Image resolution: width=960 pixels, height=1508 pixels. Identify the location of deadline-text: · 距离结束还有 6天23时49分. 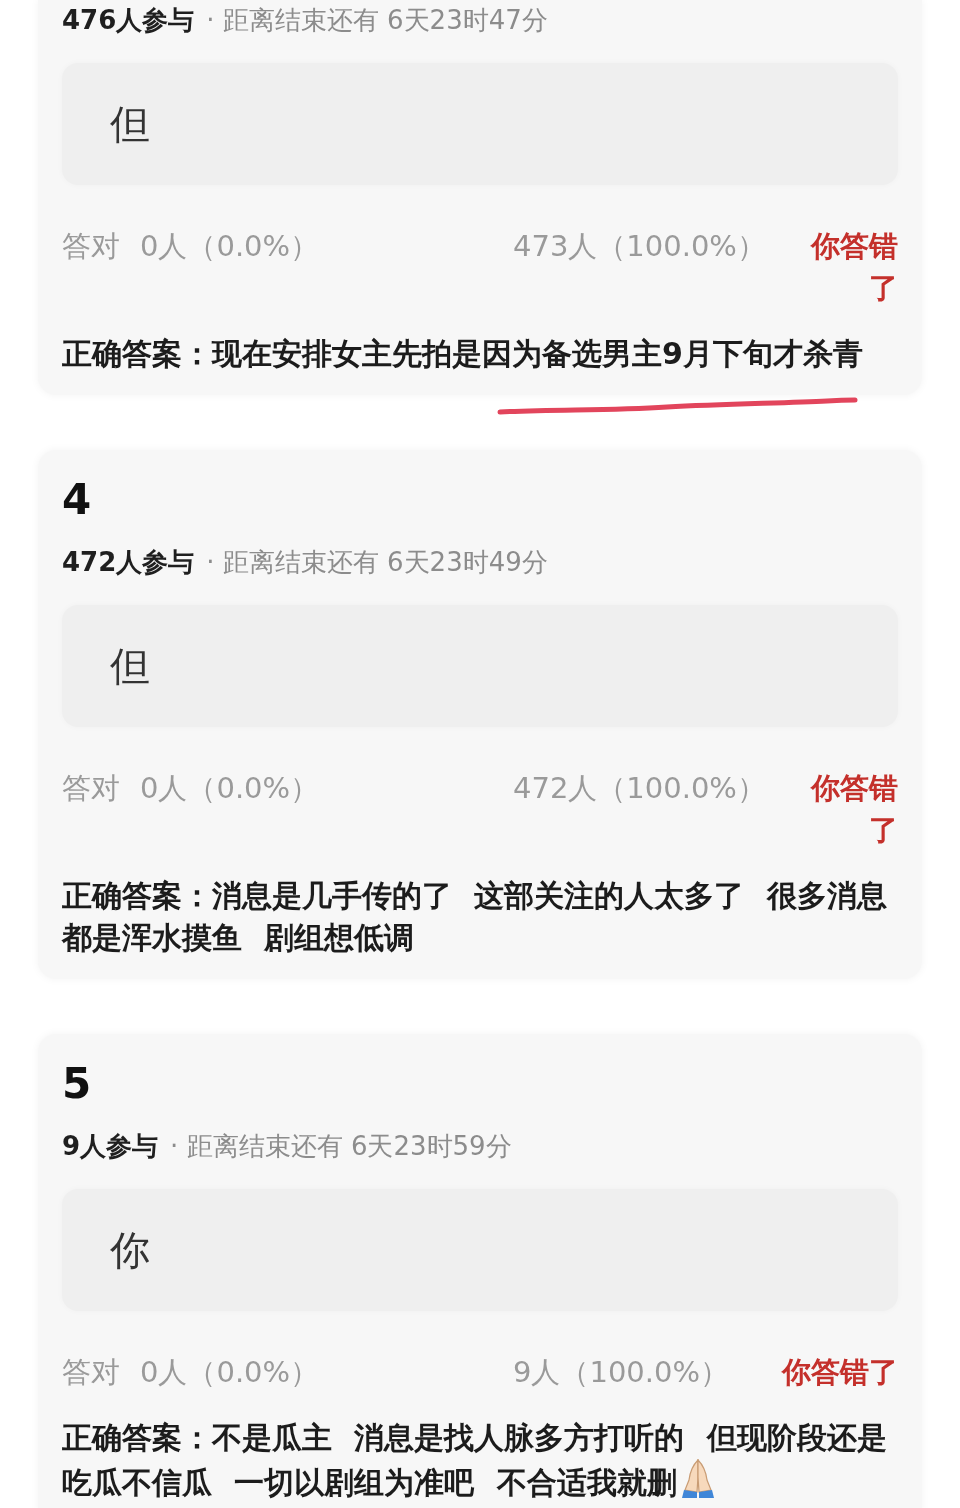
(377, 562).